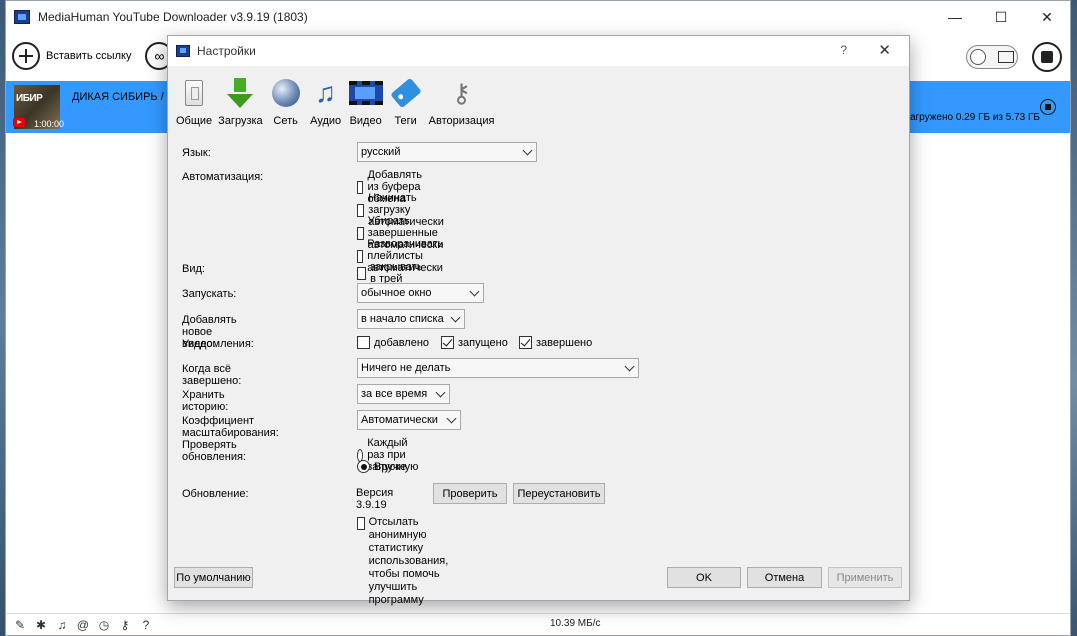 This screenshot has height=636, width=1077. I want to click on tab-authorization: ⚷ Авторизация, so click(462, 101).